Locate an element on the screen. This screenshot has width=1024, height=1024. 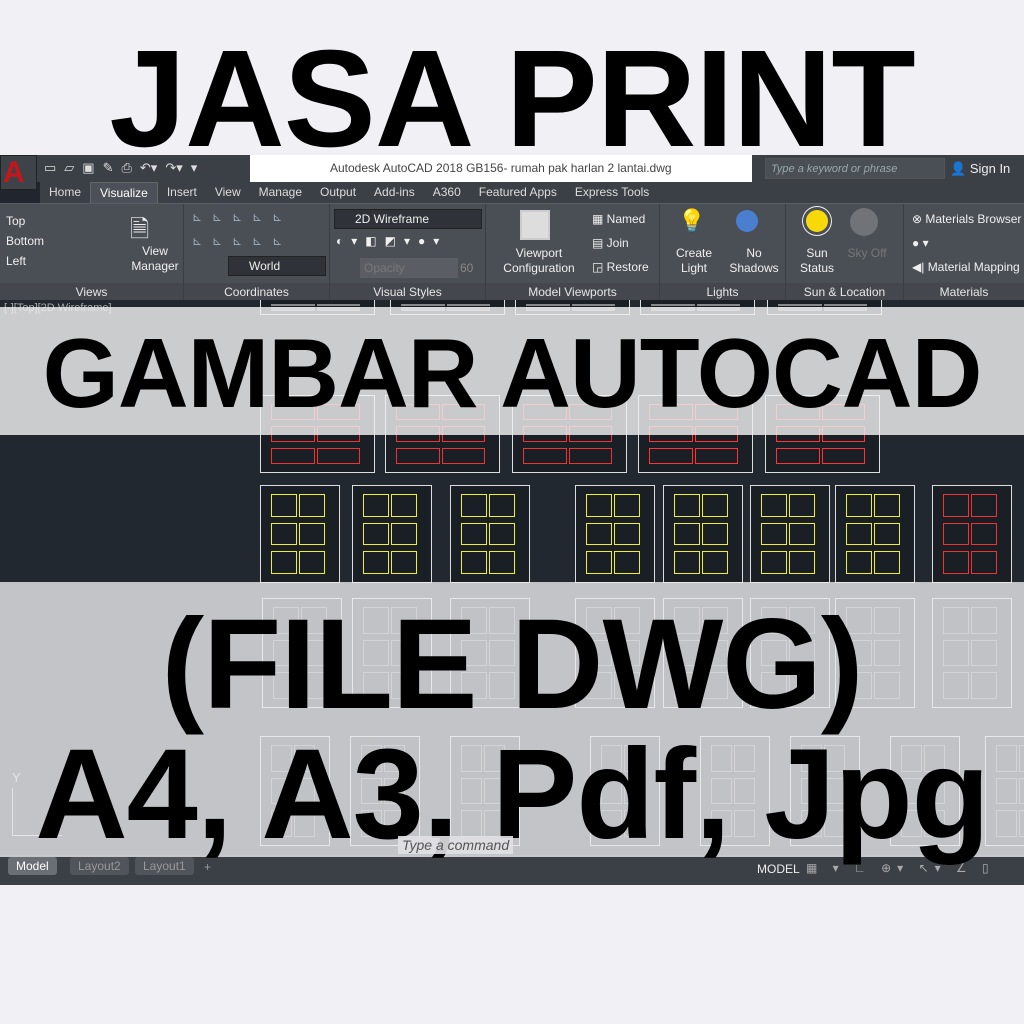
ucs-icons: ⊾⊾⊾⊾⊾ is located at coordinates (242, 217).